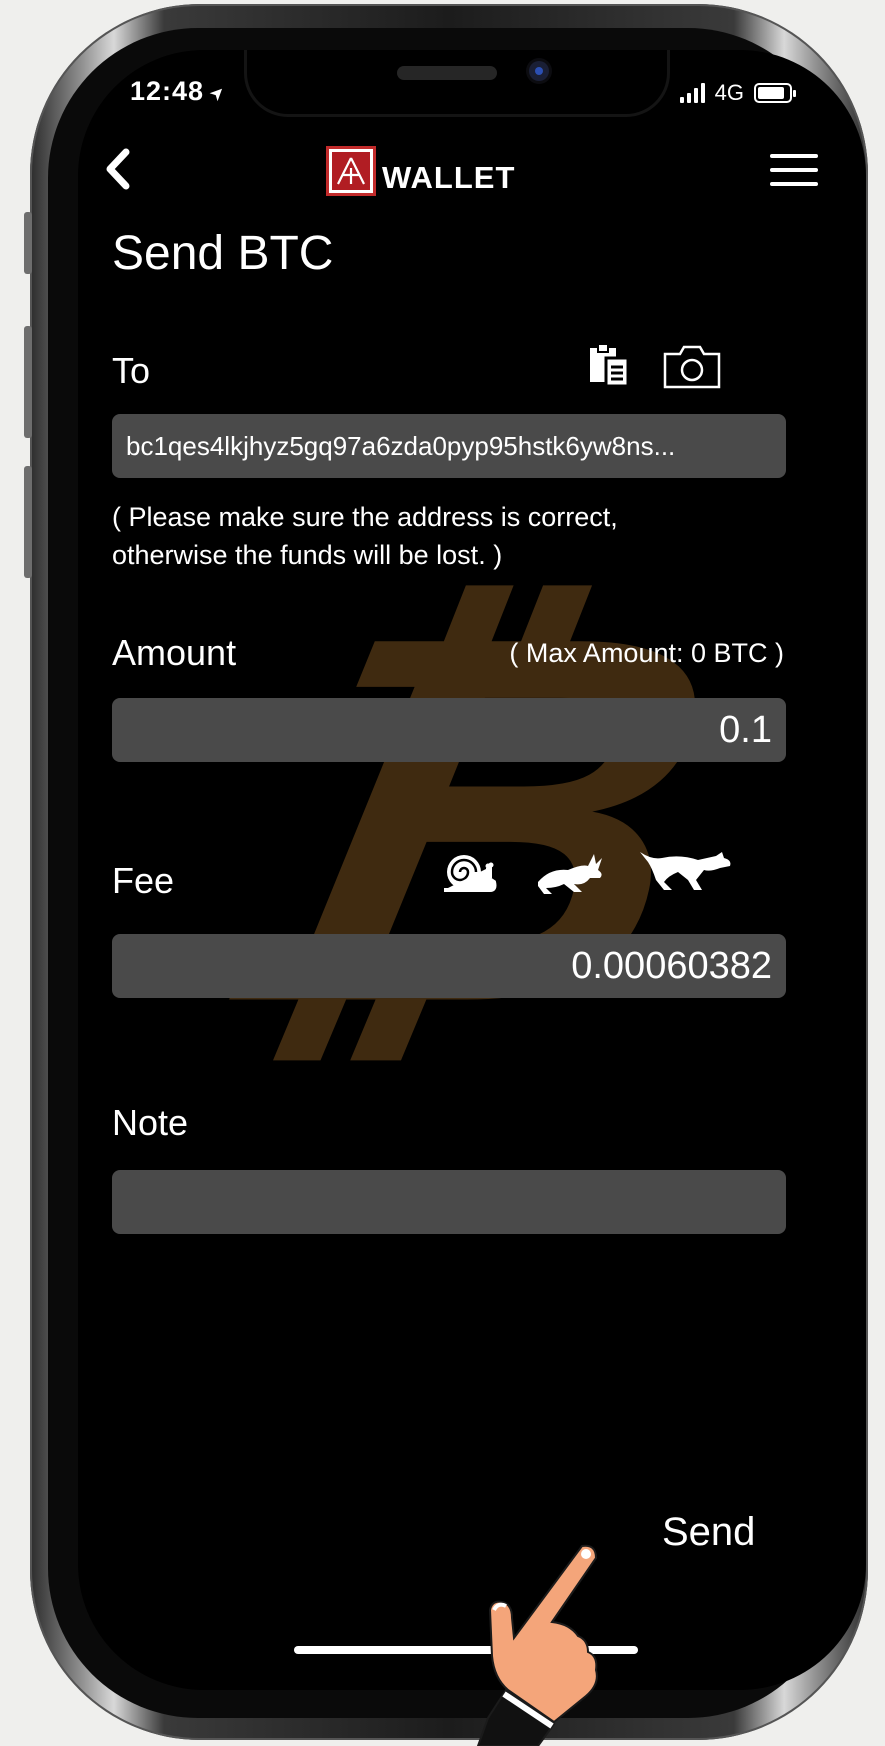  I want to click on note-input, so click(449, 1202).